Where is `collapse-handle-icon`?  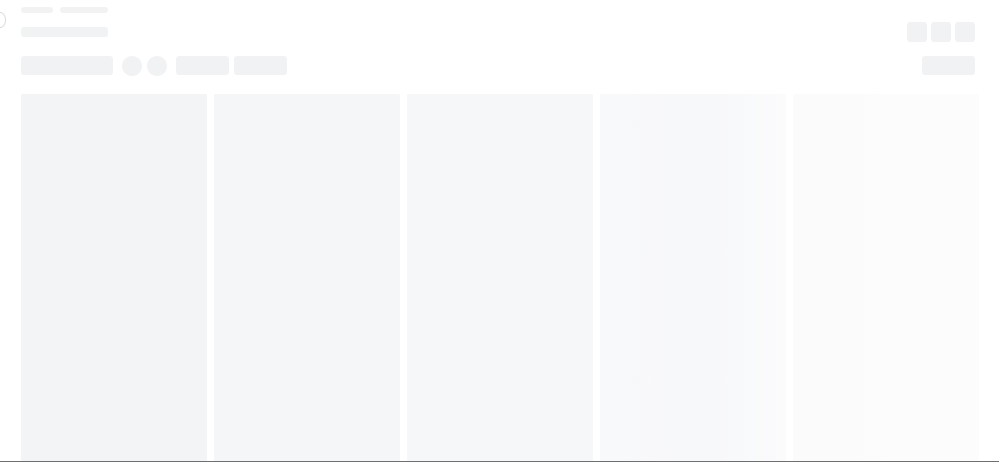 collapse-handle-icon is located at coordinates (3, 20).